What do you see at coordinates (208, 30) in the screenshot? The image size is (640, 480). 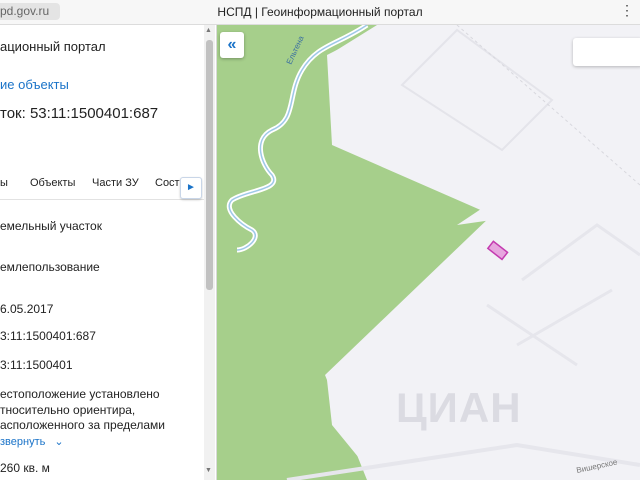 I see `scroll-up-icon: ▲` at bounding box center [208, 30].